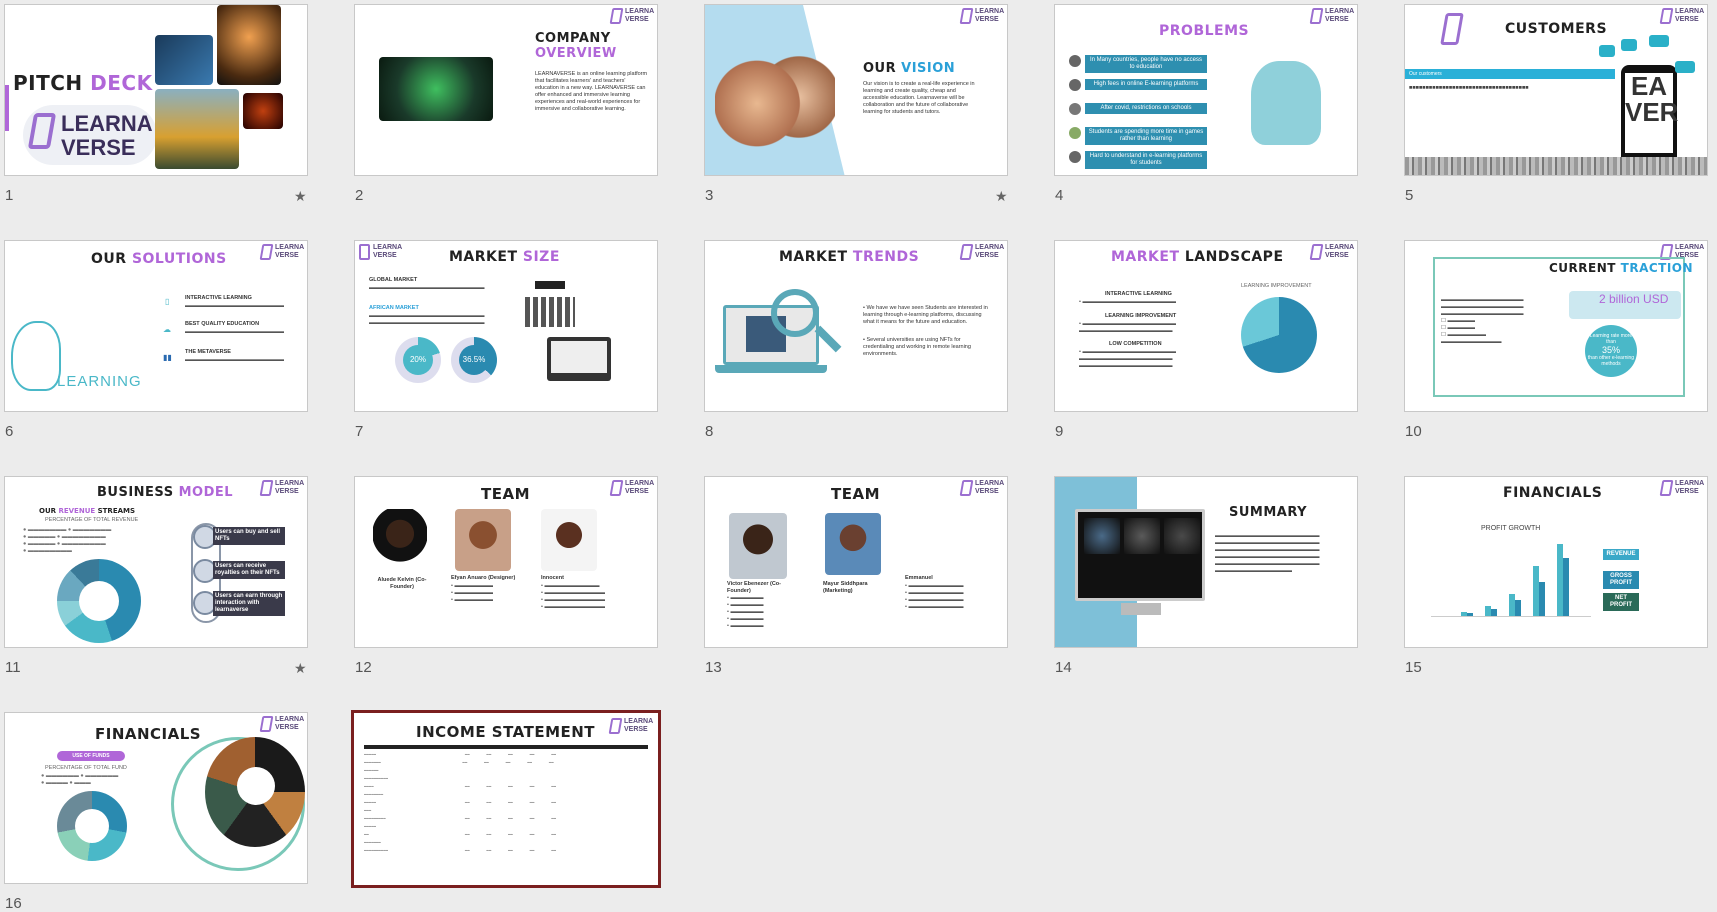 The width and height of the screenshot is (1717, 912). Describe the element at coordinates (795, 313) in the screenshot. I see `magnifier-icon` at that location.